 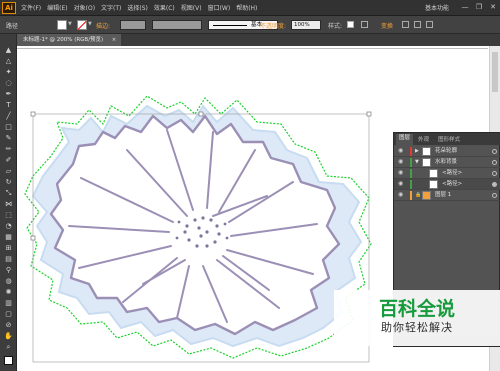 What do you see at coordinates (426, 195) in the screenshot?
I see `layer-thumbnail` at bounding box center [426, 195].